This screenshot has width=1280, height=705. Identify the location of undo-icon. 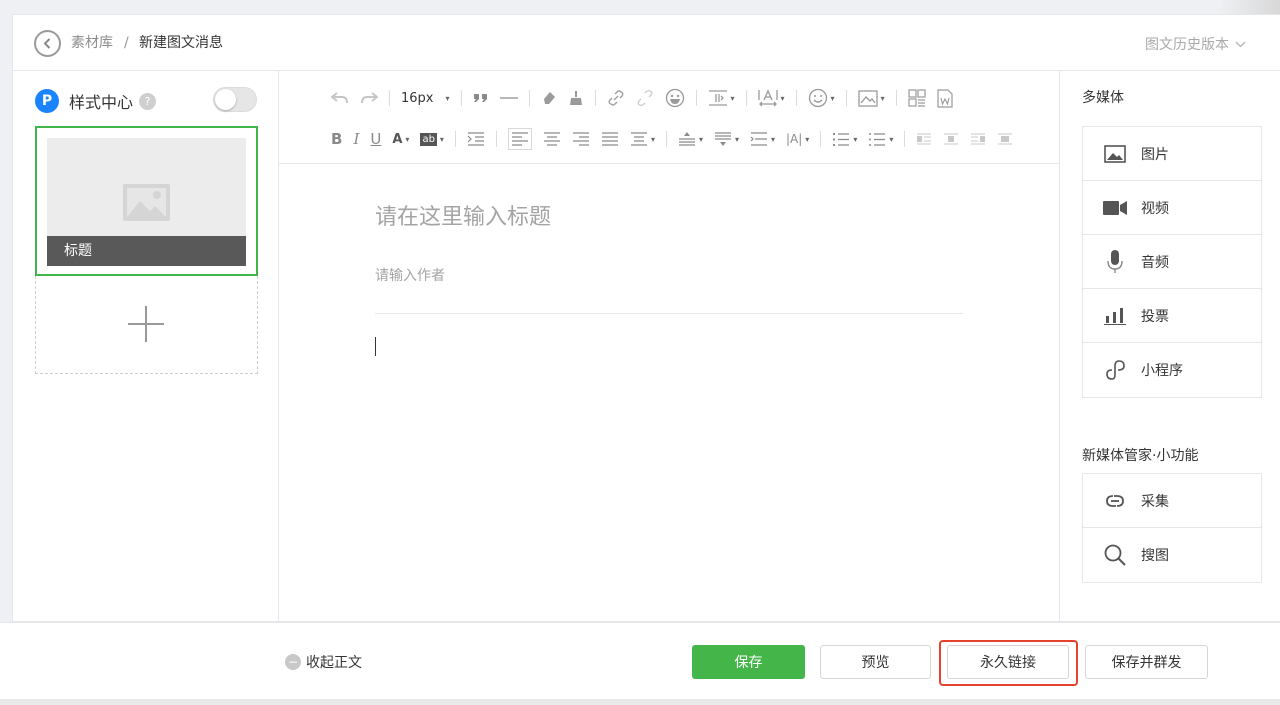
(339, 98).